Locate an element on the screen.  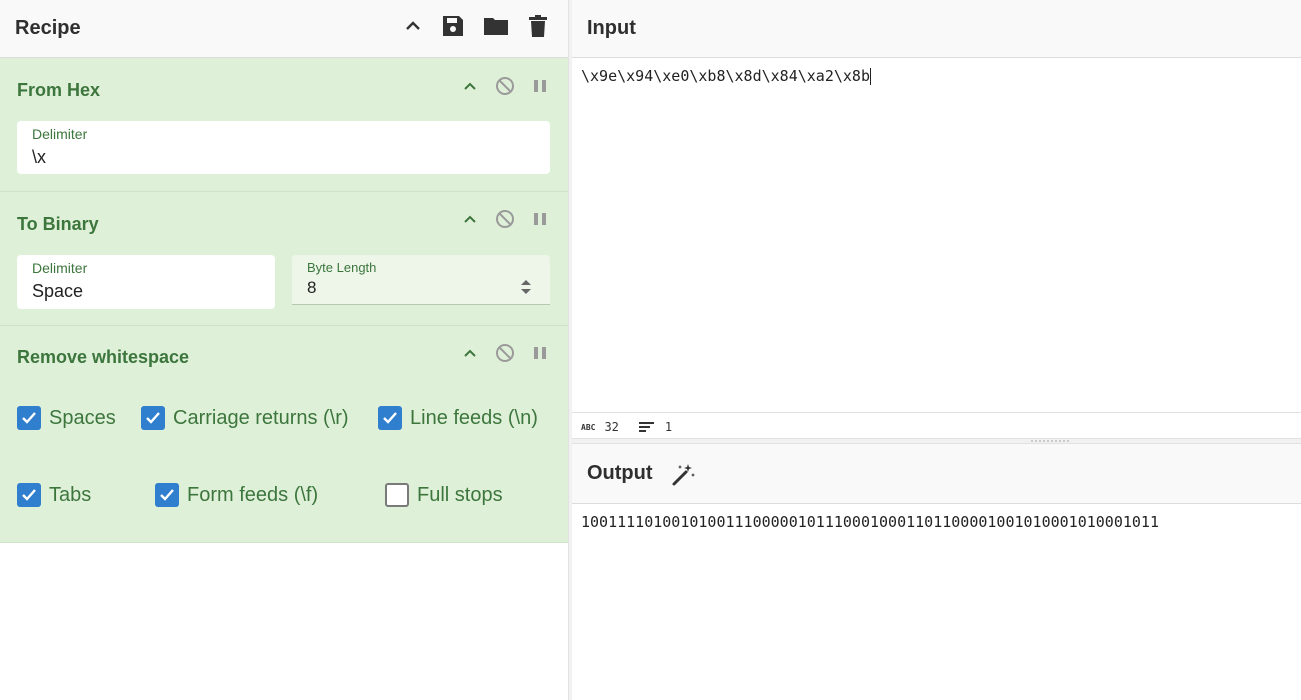
checkbox-label: Full stops is located at coordinates (460, 494).